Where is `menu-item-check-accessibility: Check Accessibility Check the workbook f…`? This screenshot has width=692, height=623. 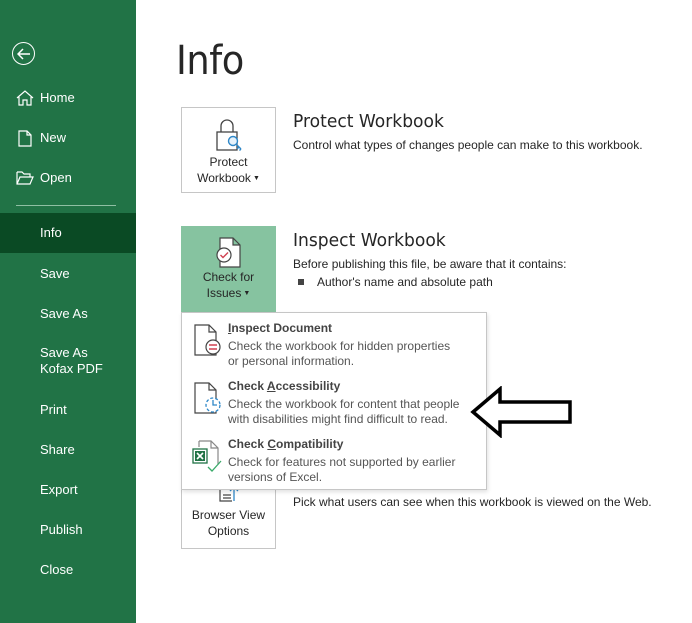
menu-item-check-accessibility: Check Accessibility Check the workbook f… is located at coordinates (334, 402).